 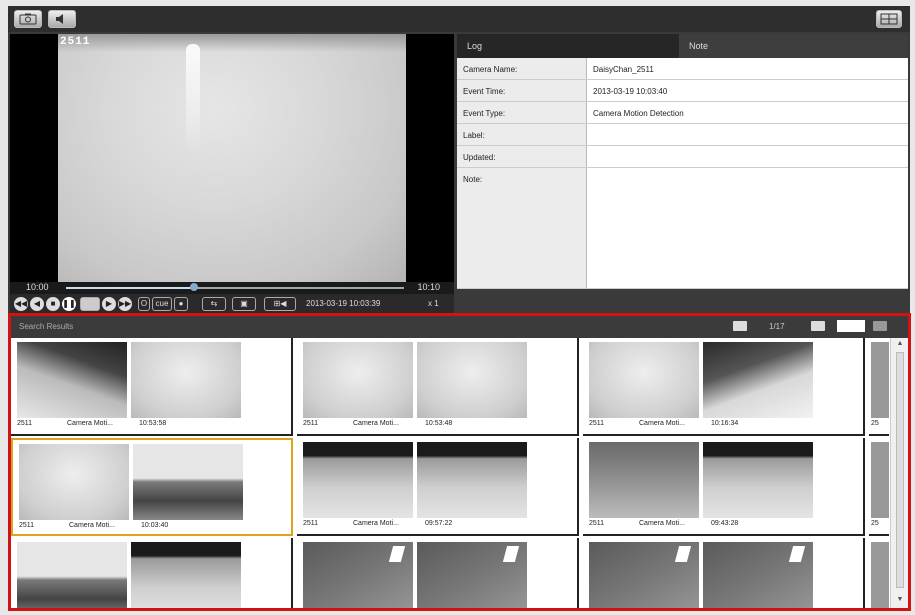 I want to click on prev-page-button, so click(x=818, y=326).